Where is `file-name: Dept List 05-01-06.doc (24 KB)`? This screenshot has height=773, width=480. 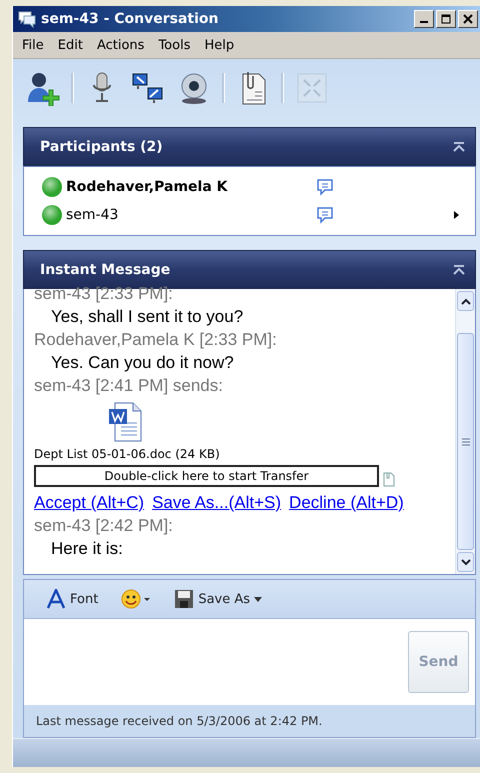 file-name: Dept List 05-01-06.doc (24 KB) is located at coordinates (127, 454).